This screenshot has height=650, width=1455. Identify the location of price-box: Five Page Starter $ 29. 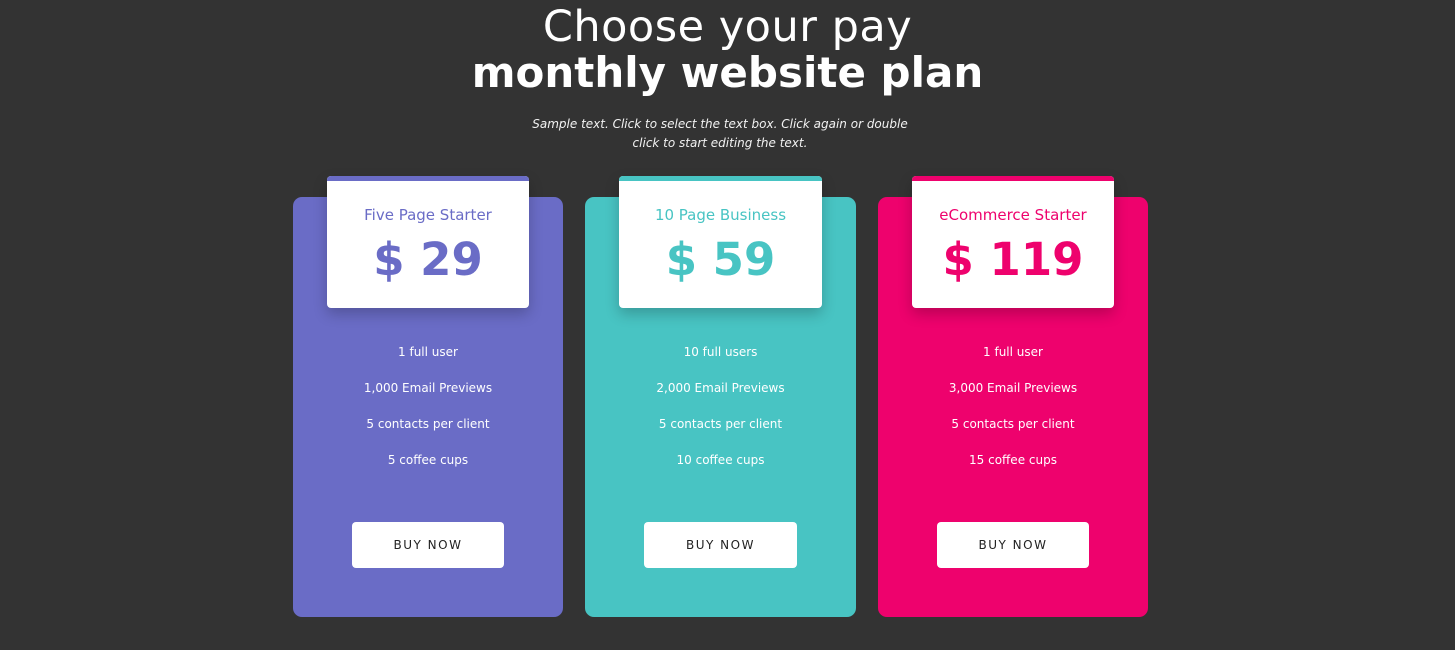
(428, 242).